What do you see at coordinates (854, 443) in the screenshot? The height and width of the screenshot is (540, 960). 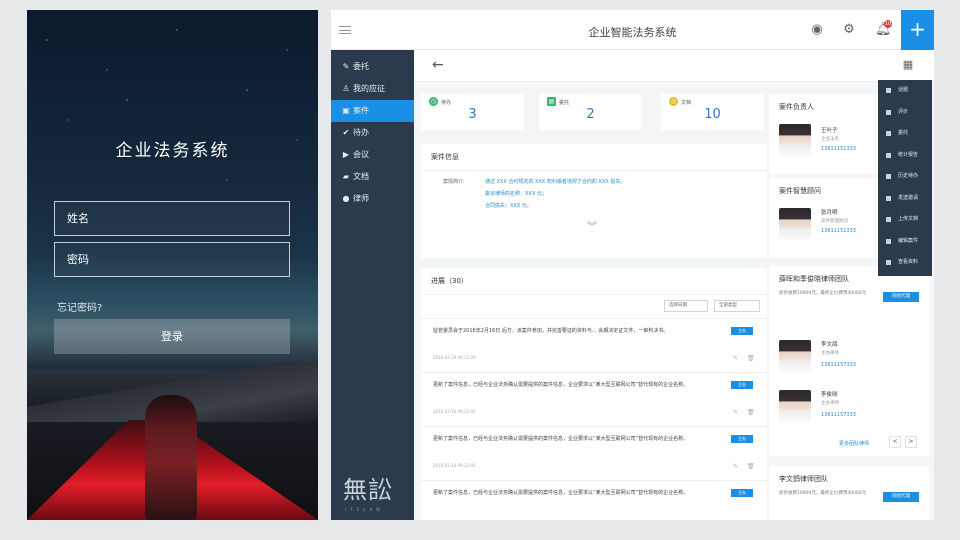 I see `more-lawyers-link: 更多团队律师` at bounding box center [854, 443].